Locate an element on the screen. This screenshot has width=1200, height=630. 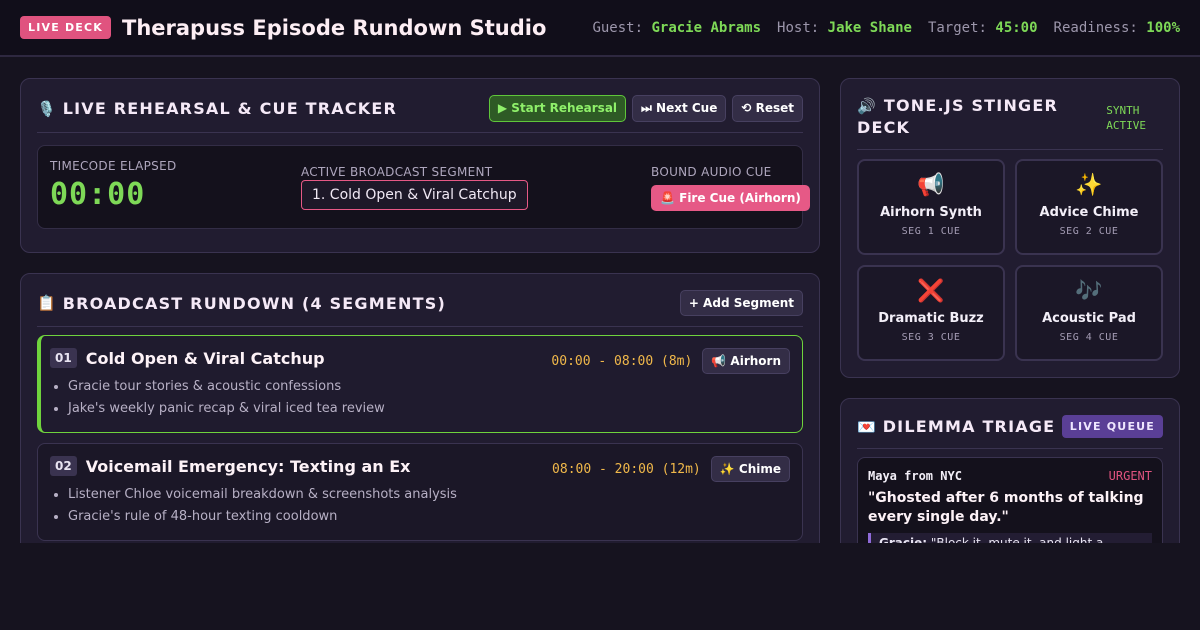
stinger-name: Acoustic Pad is located at coordinates (1089, 318).